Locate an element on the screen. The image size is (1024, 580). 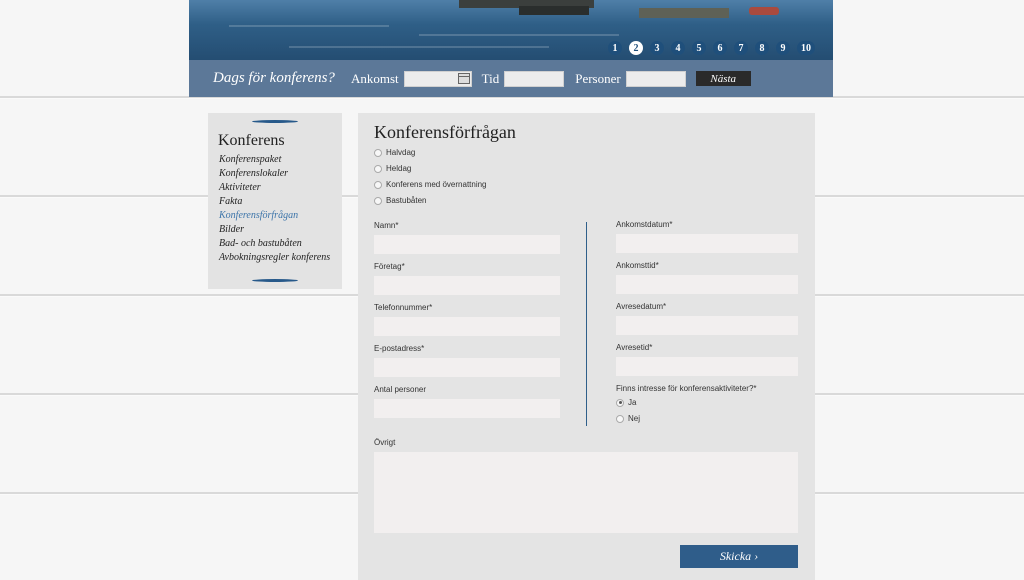
radio-label: Ja is located at coordinates (632, 402).